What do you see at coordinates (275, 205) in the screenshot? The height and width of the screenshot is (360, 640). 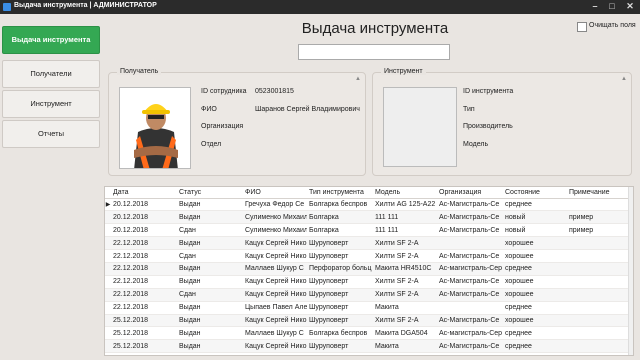 I see `table-cell: Гречуха Федор Се` at bounding box center [275, 205].